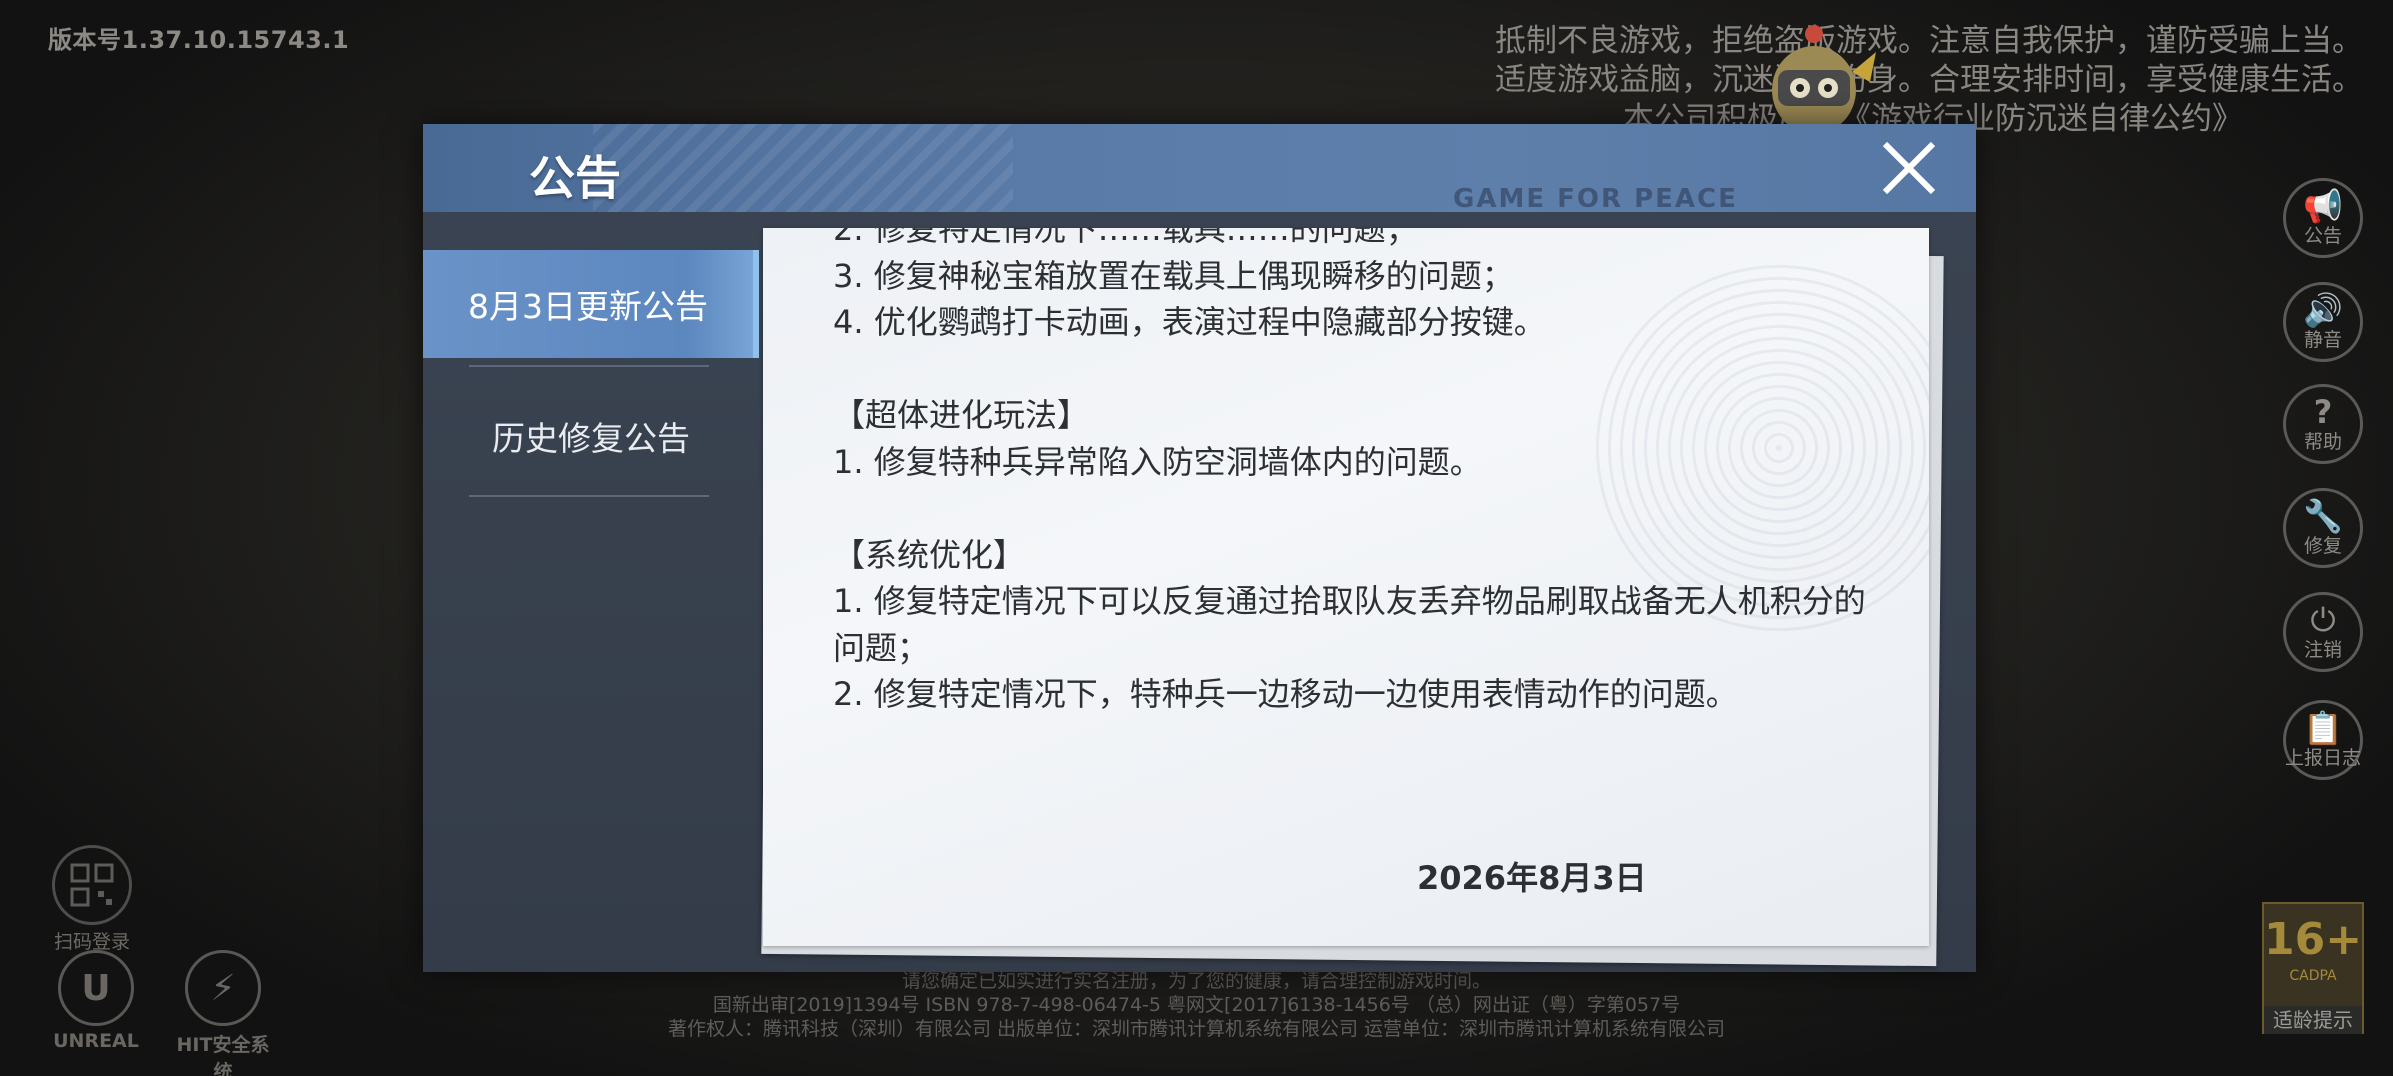 The width and height of the screenshot is (2393, 1076). I want to click on help-label: 帮助, so click(2322, 442).